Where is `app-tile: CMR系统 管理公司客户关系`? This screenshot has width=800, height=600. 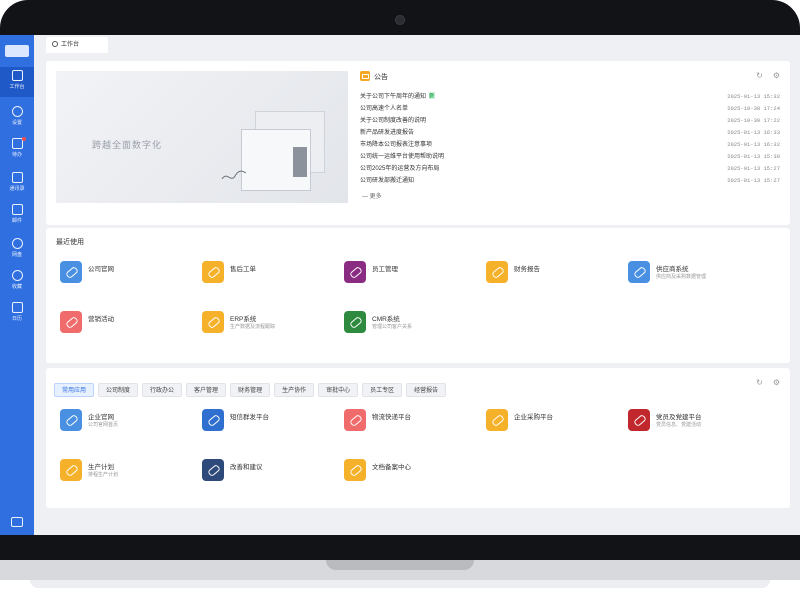
app-tile: CMR系统 管理公司客户关系 is located at coordinates (415, 326).